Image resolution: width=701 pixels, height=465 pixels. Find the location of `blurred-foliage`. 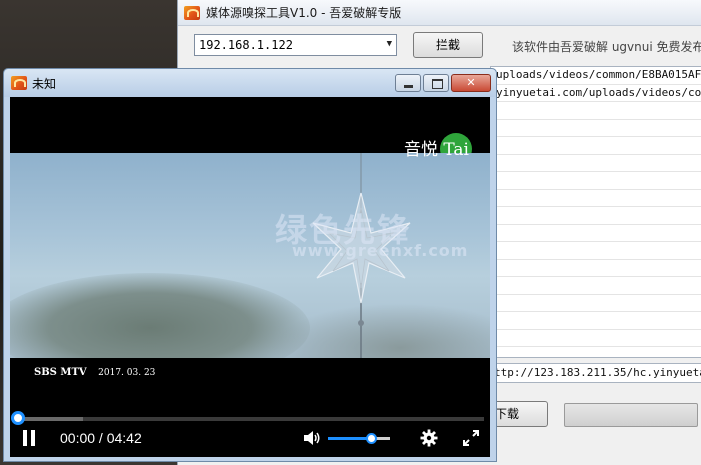

blurred-foliage is located at coordinates (160, 315).